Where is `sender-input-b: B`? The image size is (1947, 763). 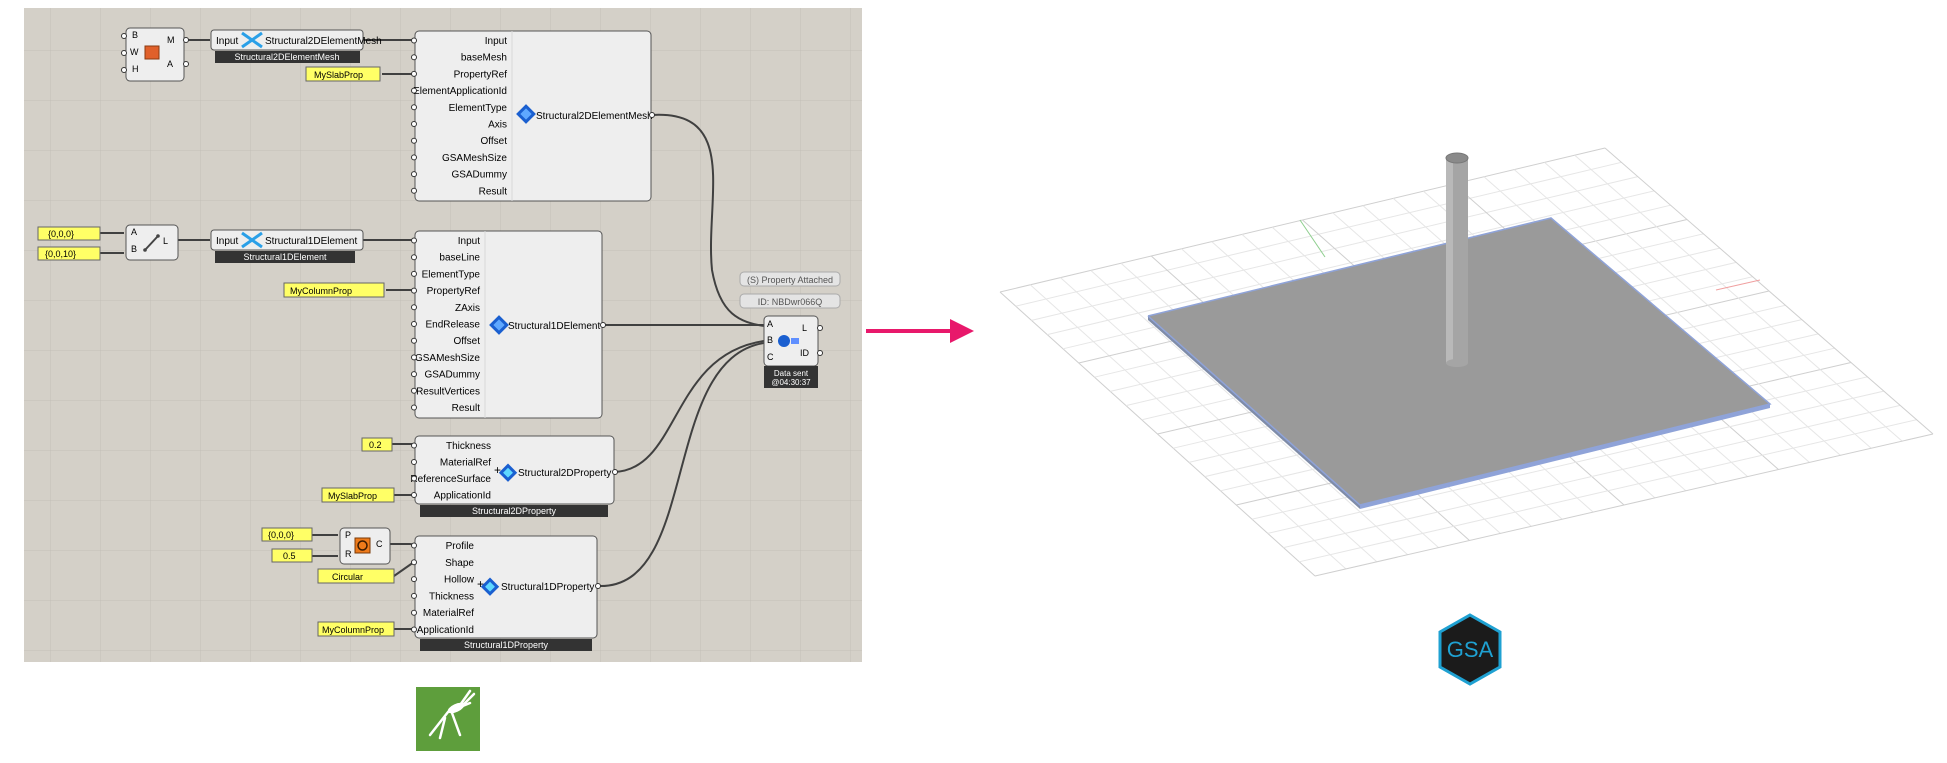
sender-input-b: B is located at coordinates (770, 340).